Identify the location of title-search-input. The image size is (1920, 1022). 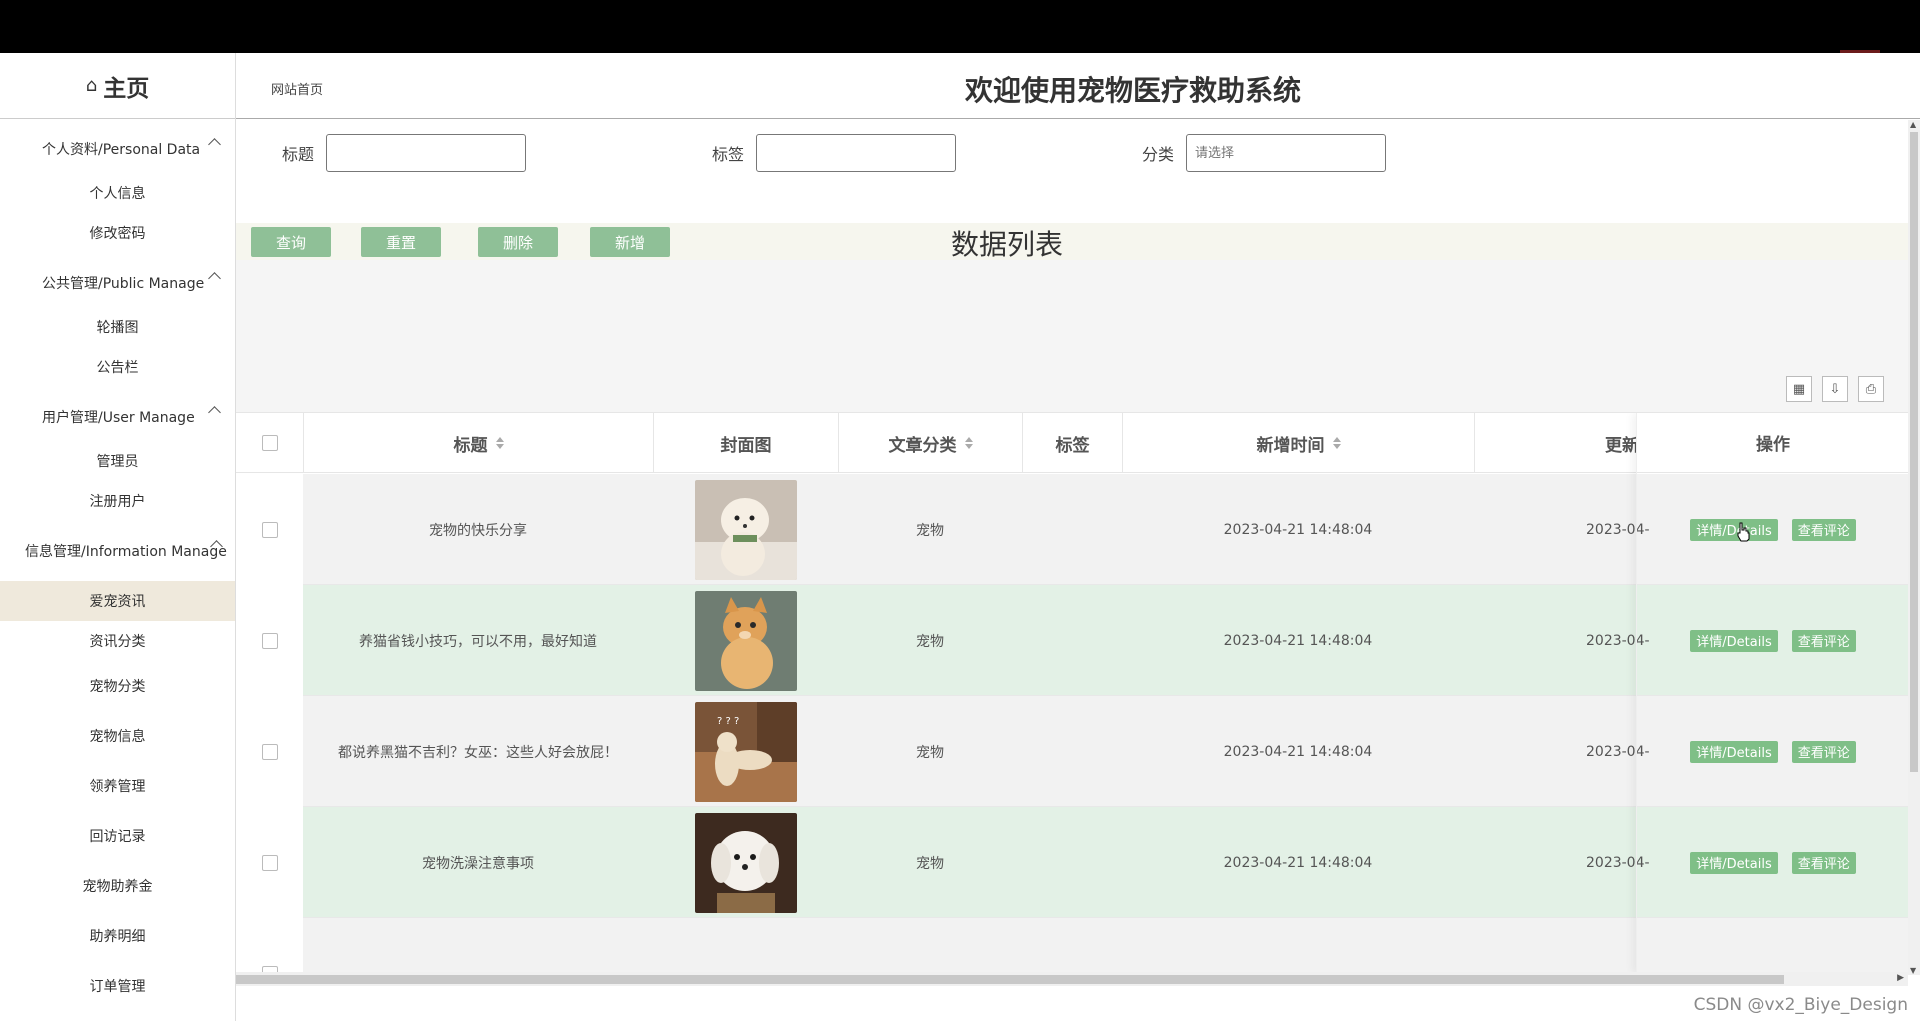
(426, 153).